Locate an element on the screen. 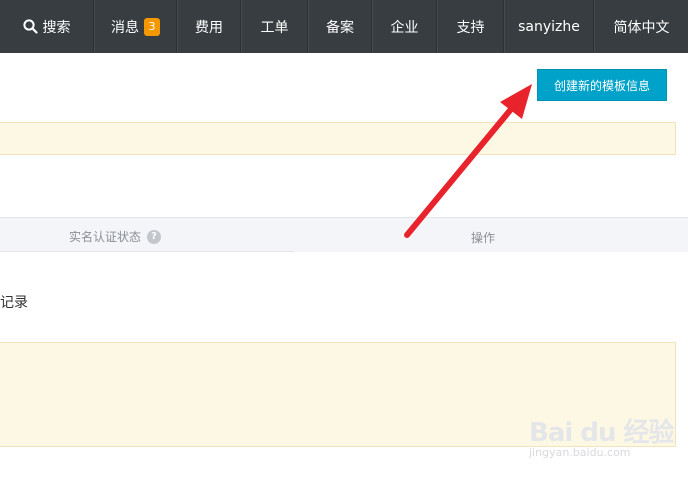 The width and height of the screenshot is (688, 481). empty-table-message: 记录 is located at coordinates (14, 303).